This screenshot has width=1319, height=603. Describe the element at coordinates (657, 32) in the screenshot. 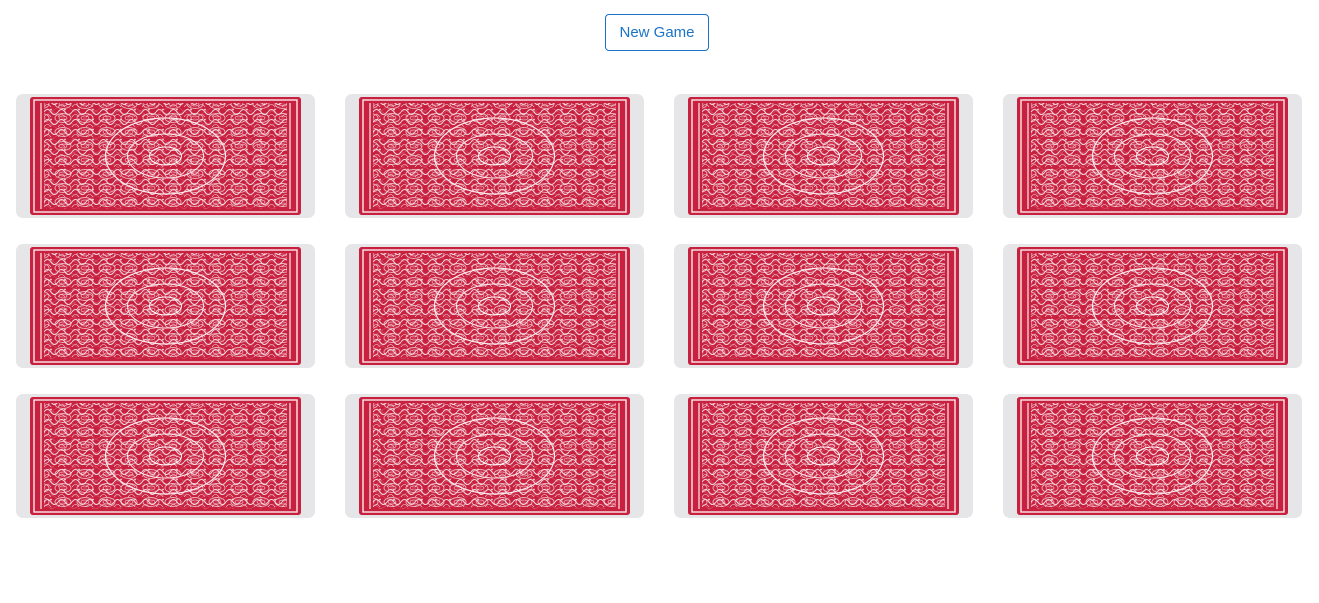

I see `new-game-button: New Game` at that location.